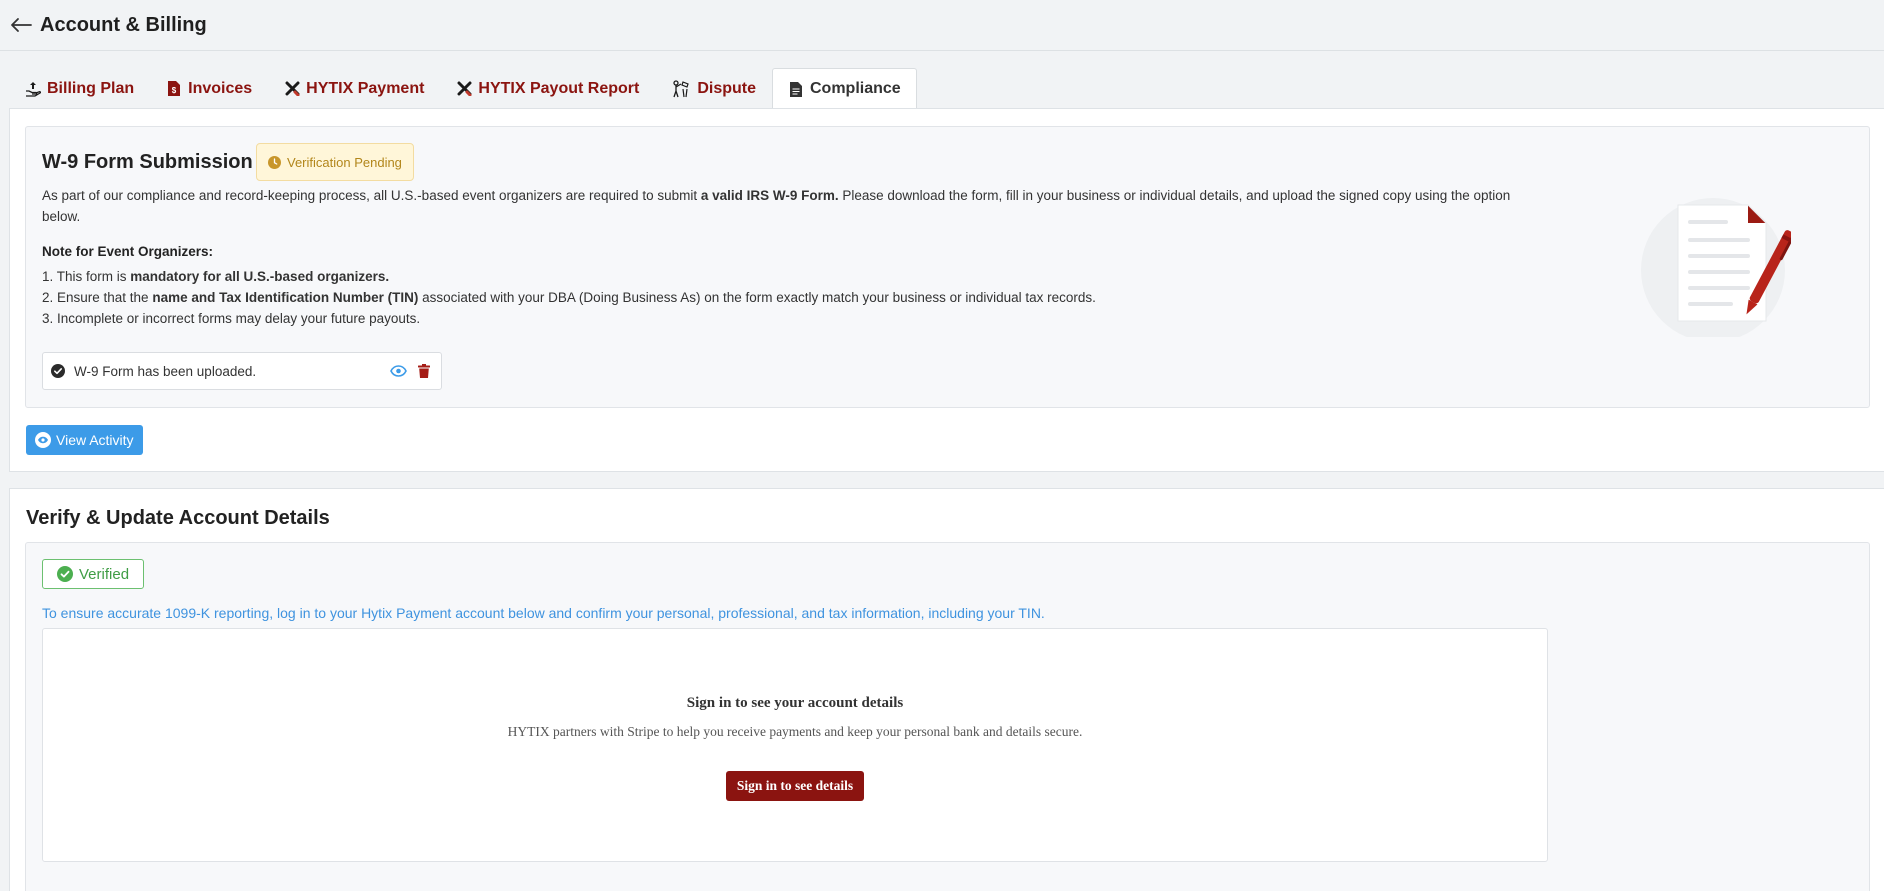  I want to click on tab-compliance: Compliance, so click(844, 88).